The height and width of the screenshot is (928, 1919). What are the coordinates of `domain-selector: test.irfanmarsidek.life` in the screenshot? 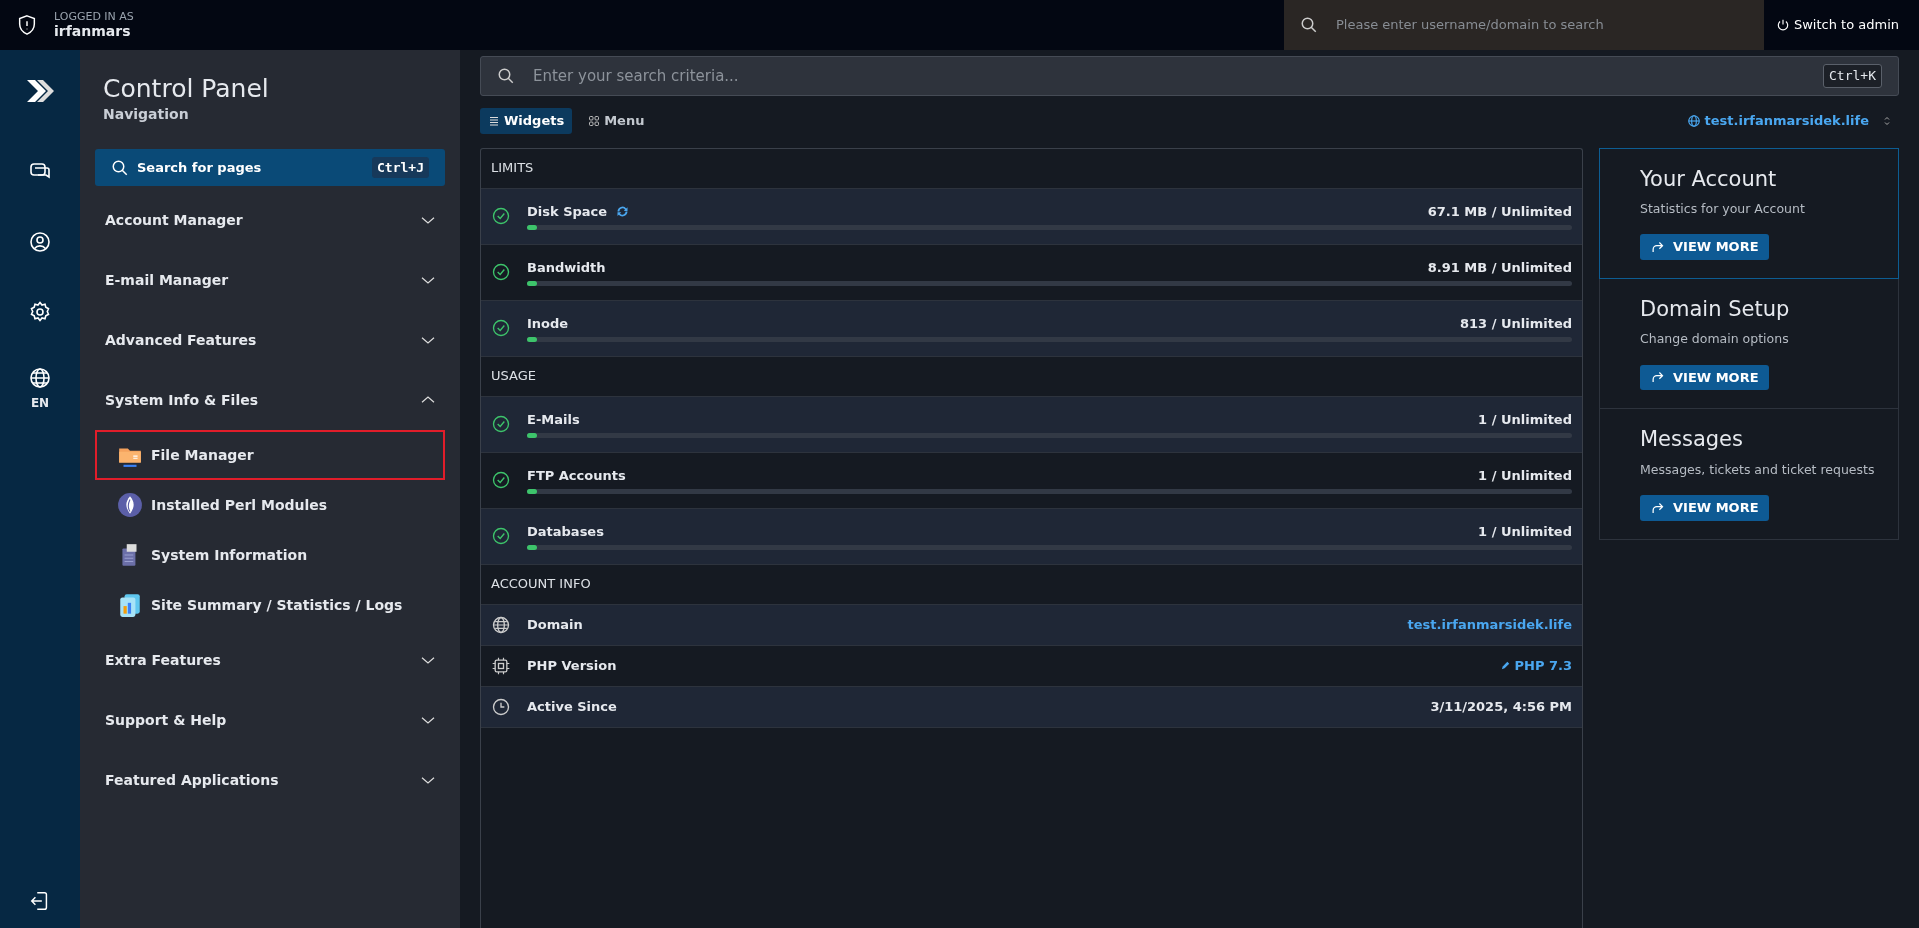 It's located at (1789, 121).